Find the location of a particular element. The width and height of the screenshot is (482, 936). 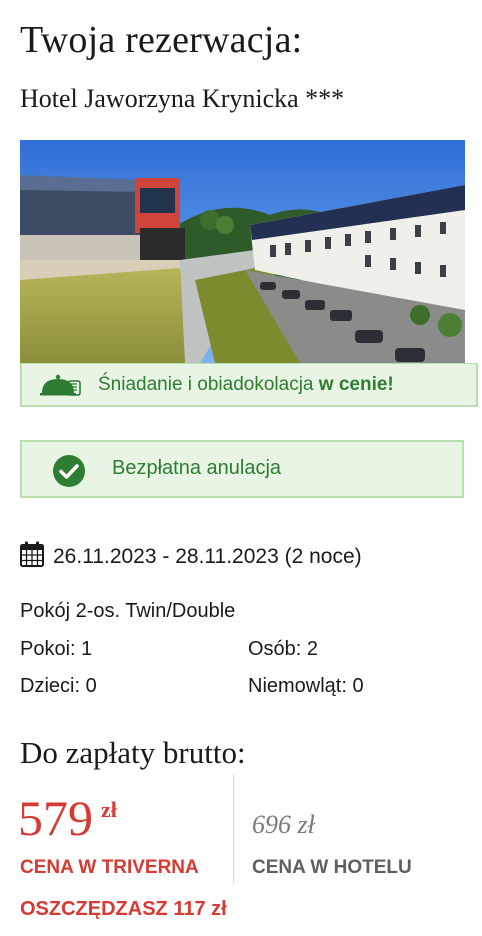

hotel-price: 696 zł is located at coordinates (283, 824).